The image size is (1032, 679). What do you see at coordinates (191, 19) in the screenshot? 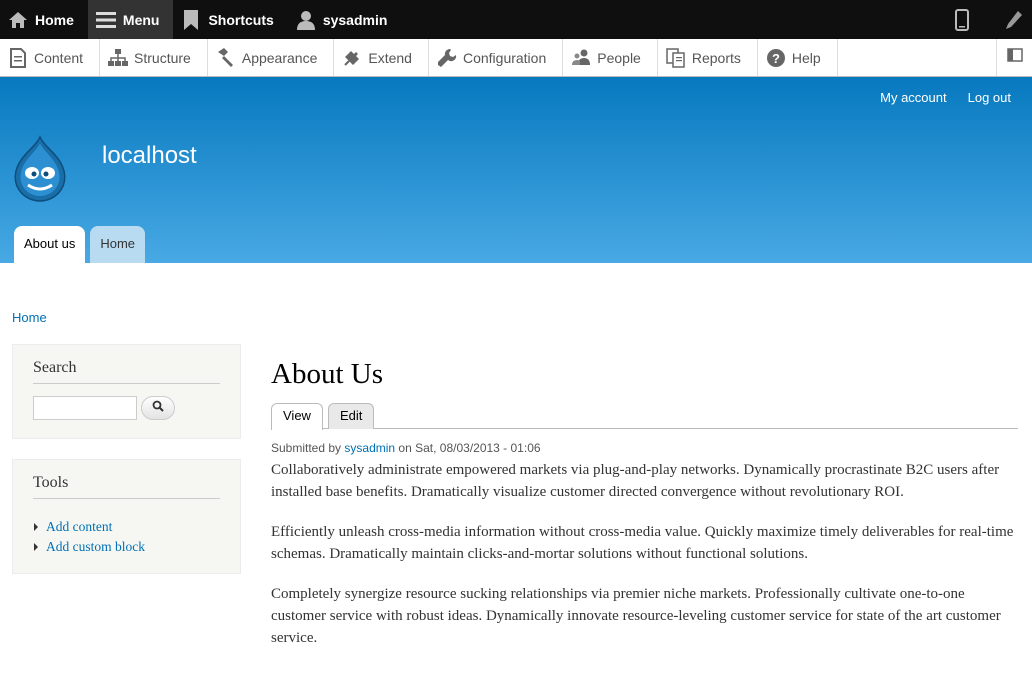
I see `bookmark-icon` at bounding box center [191, 19].